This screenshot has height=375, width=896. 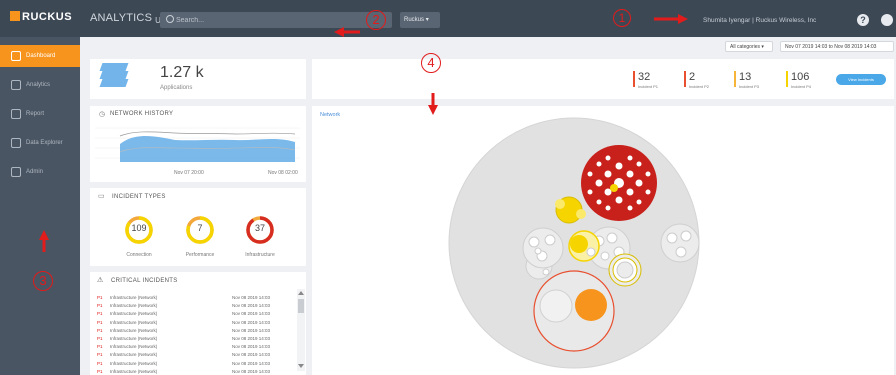 I want to click on ruckus-logo: RUCKUS, so click(x=41, y=17).